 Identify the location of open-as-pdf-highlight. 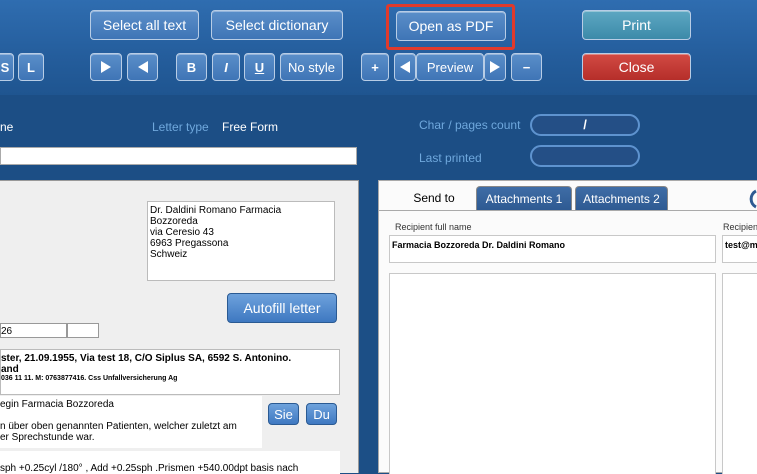
(450, 27).